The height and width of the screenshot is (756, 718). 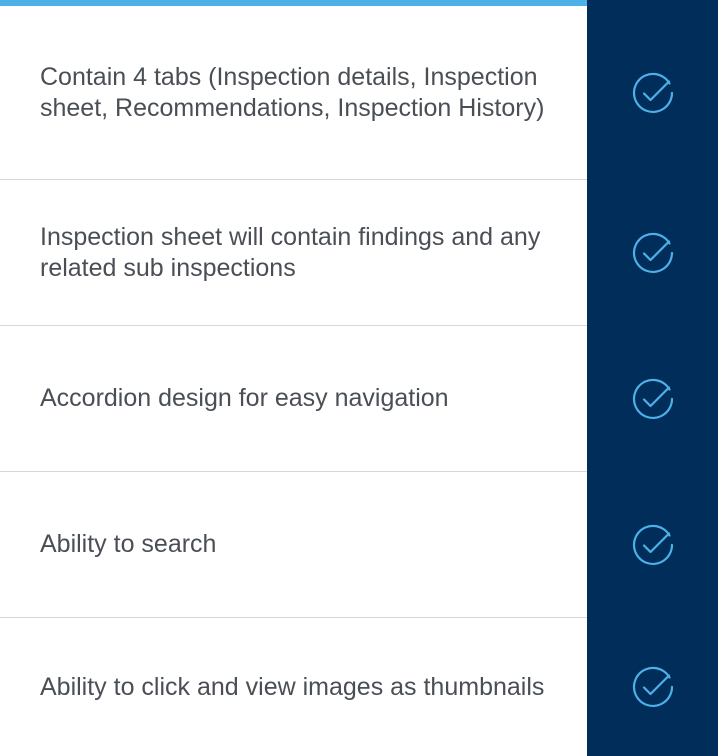 What do you see at coordinates (128, 544) in the screenshot?
I see `feature-text: Ability to search` at bounding box center [128, 544].